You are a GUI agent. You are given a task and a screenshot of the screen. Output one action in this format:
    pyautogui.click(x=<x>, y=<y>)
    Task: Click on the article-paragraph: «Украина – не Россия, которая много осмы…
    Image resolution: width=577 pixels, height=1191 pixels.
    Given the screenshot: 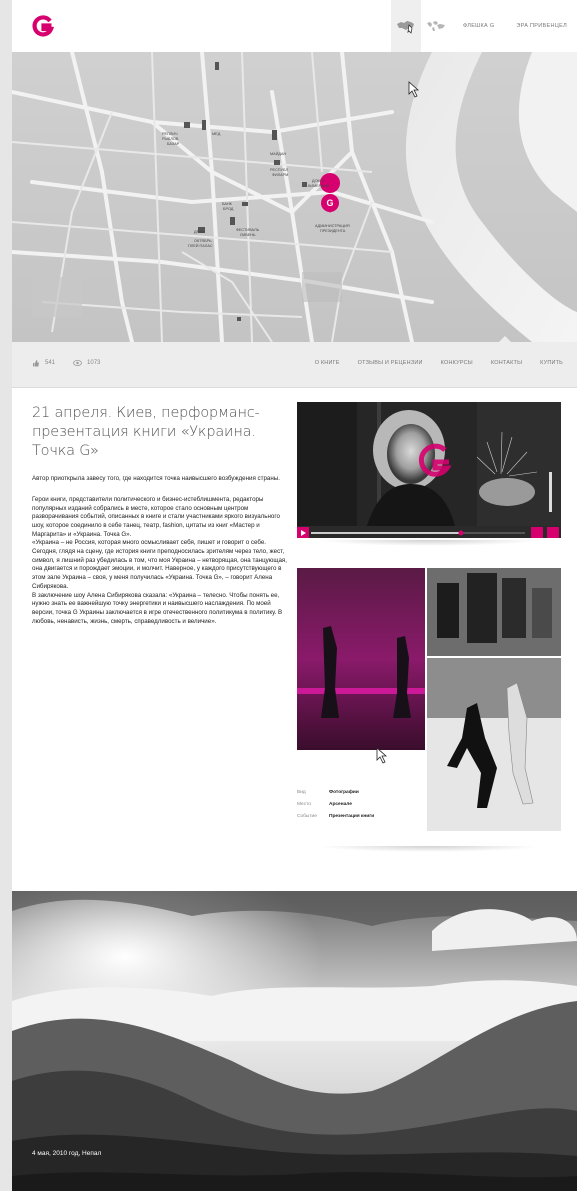 What is the action you would take?
    pyautogui.click(x=159, y=564)
    